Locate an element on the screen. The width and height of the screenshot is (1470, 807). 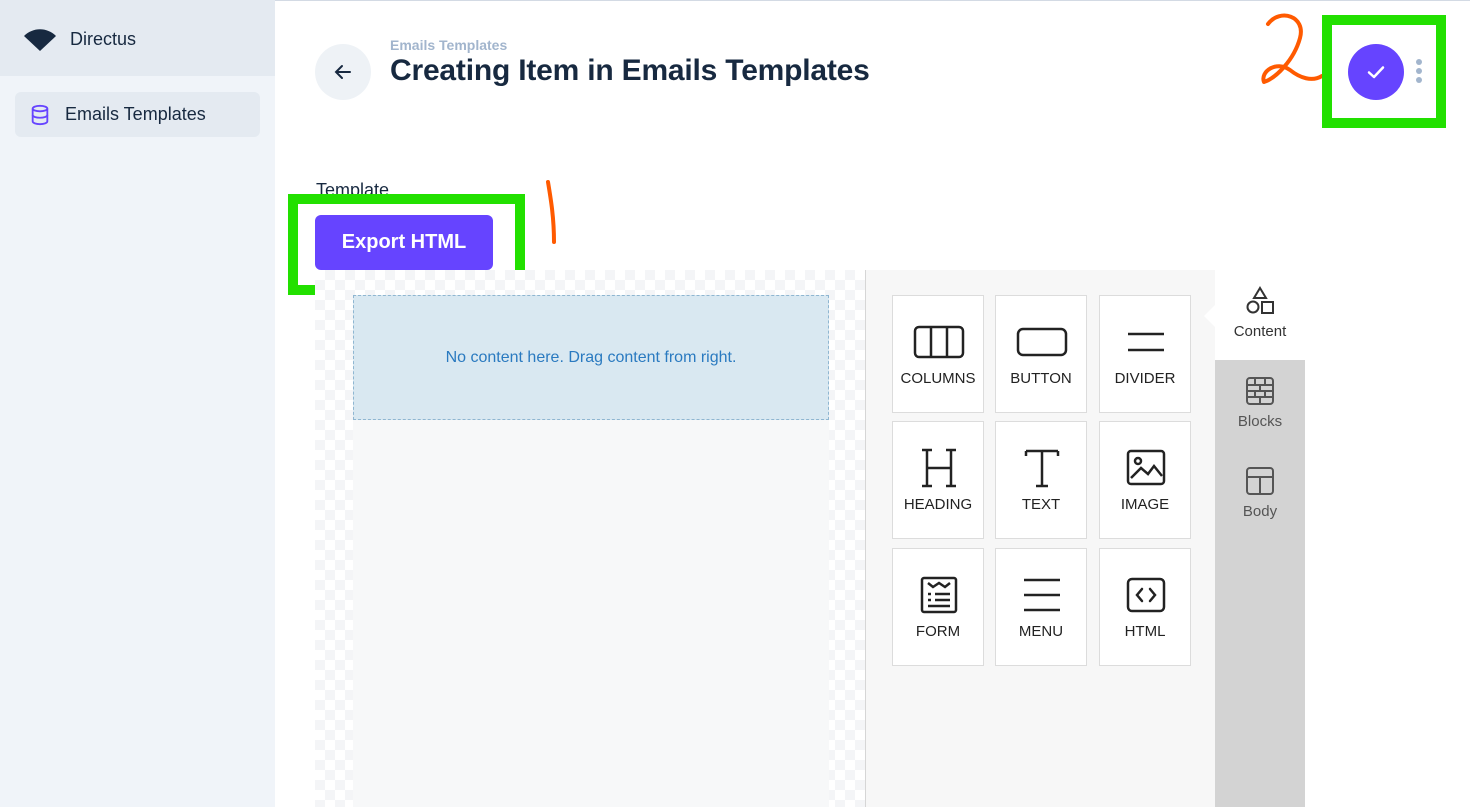
tool-image: IMAGE is located at coordinates (1145, 480).